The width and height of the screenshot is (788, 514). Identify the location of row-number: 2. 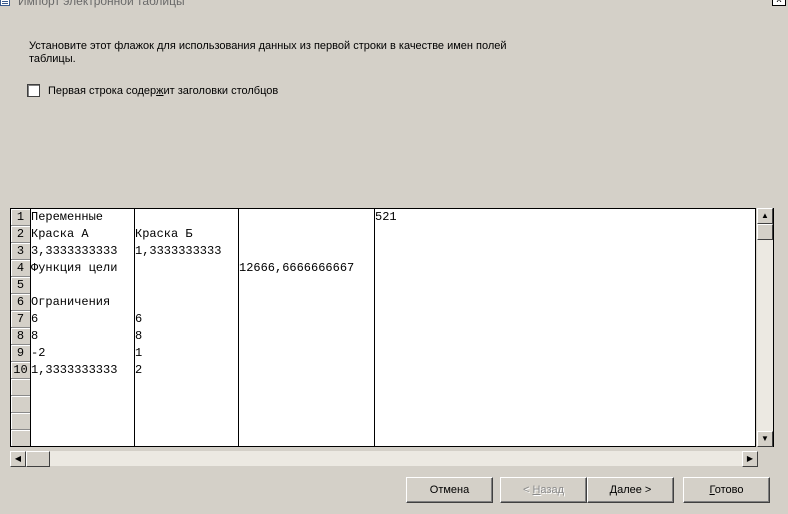
(20, 234).